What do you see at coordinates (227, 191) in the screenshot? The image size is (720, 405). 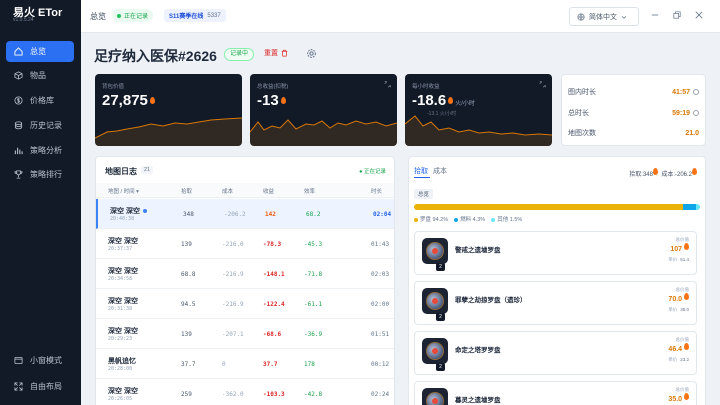 I see `col-cost: 成本` at bounding box center [227, 191].